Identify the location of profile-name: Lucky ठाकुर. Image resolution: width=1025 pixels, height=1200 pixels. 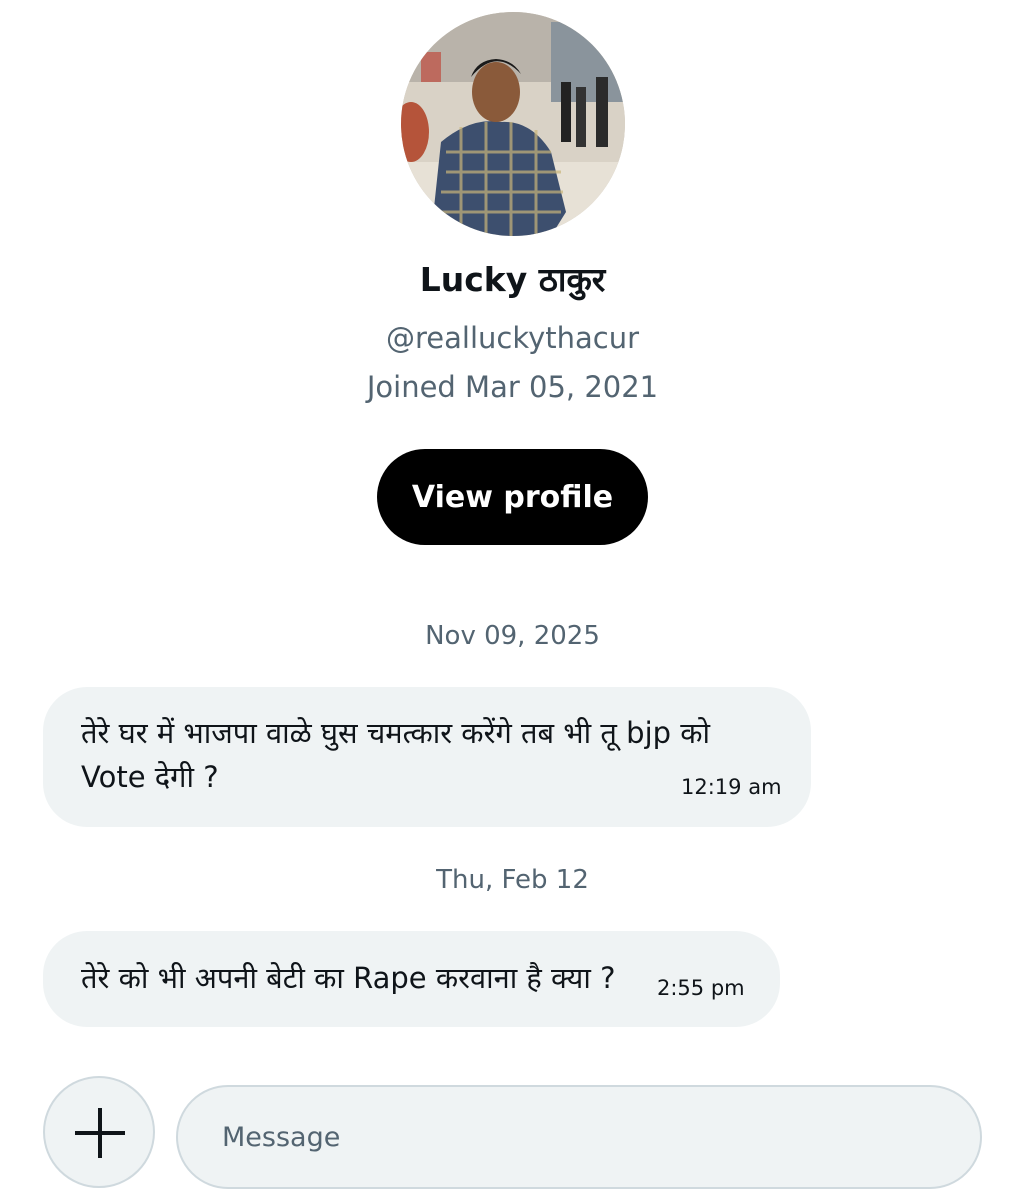
(512, 279).